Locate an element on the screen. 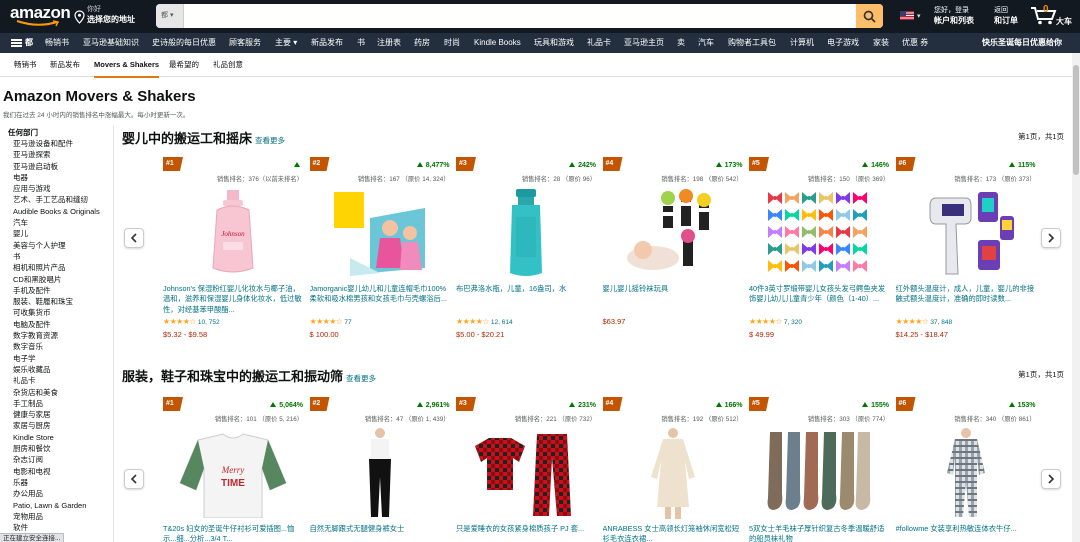 The height and width of the screenshot is (542, 1080). leggings-image is located at coordinates (380, 472).